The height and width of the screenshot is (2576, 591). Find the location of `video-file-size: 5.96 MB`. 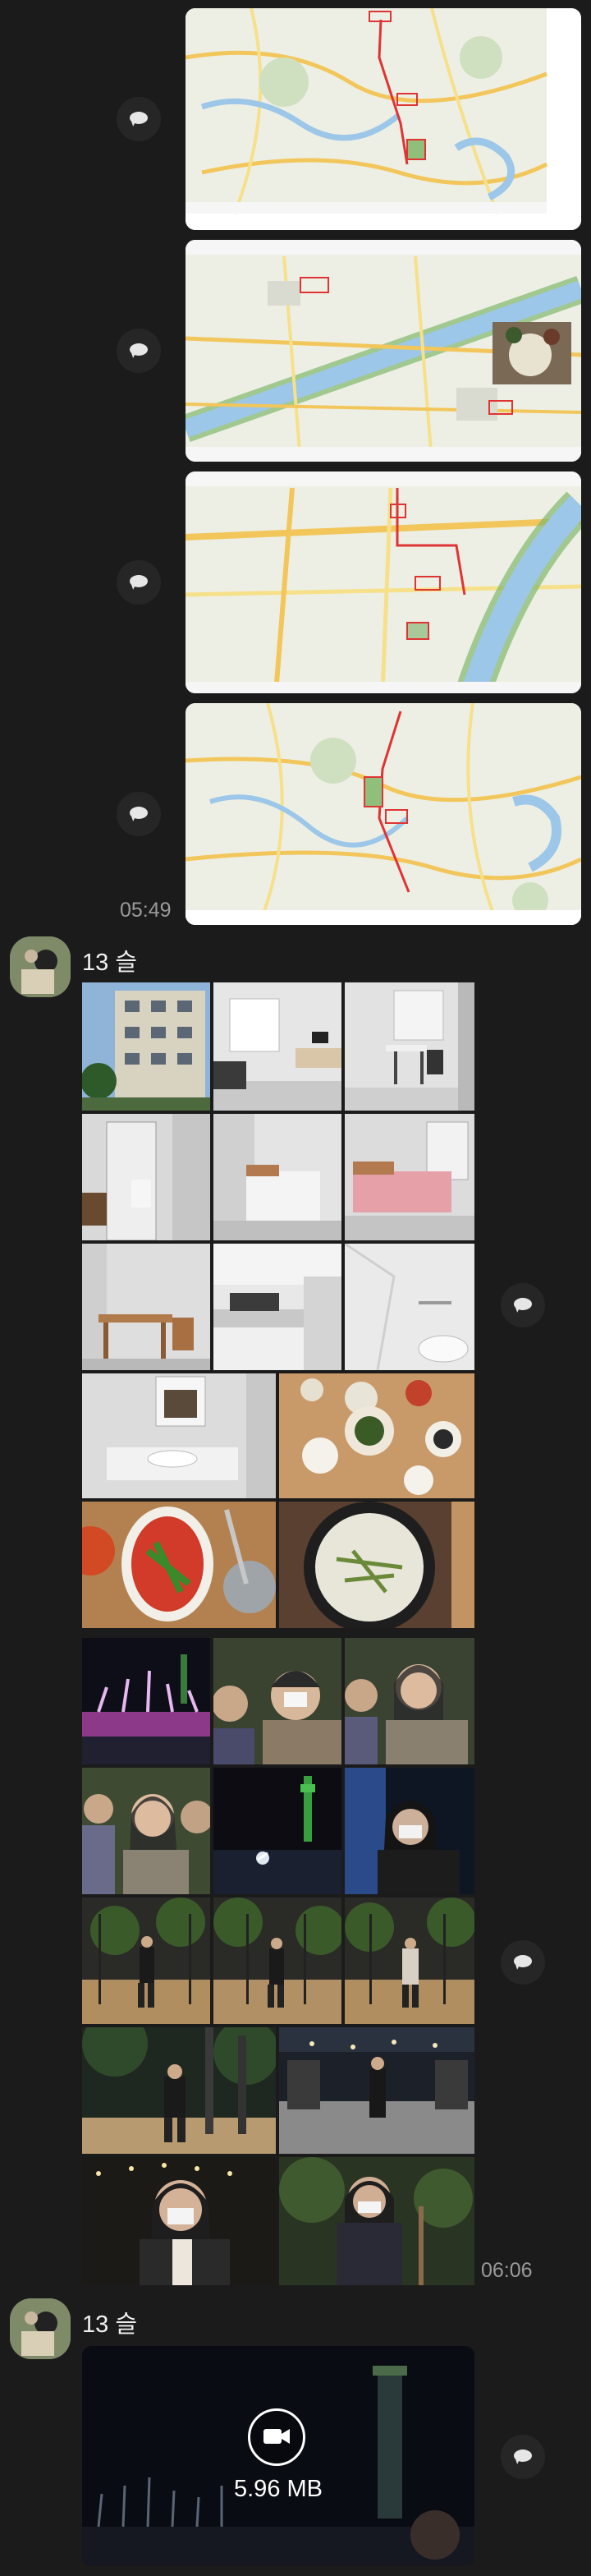

video-file-size: 5.96 MB is located at coordinates (279, 2489).